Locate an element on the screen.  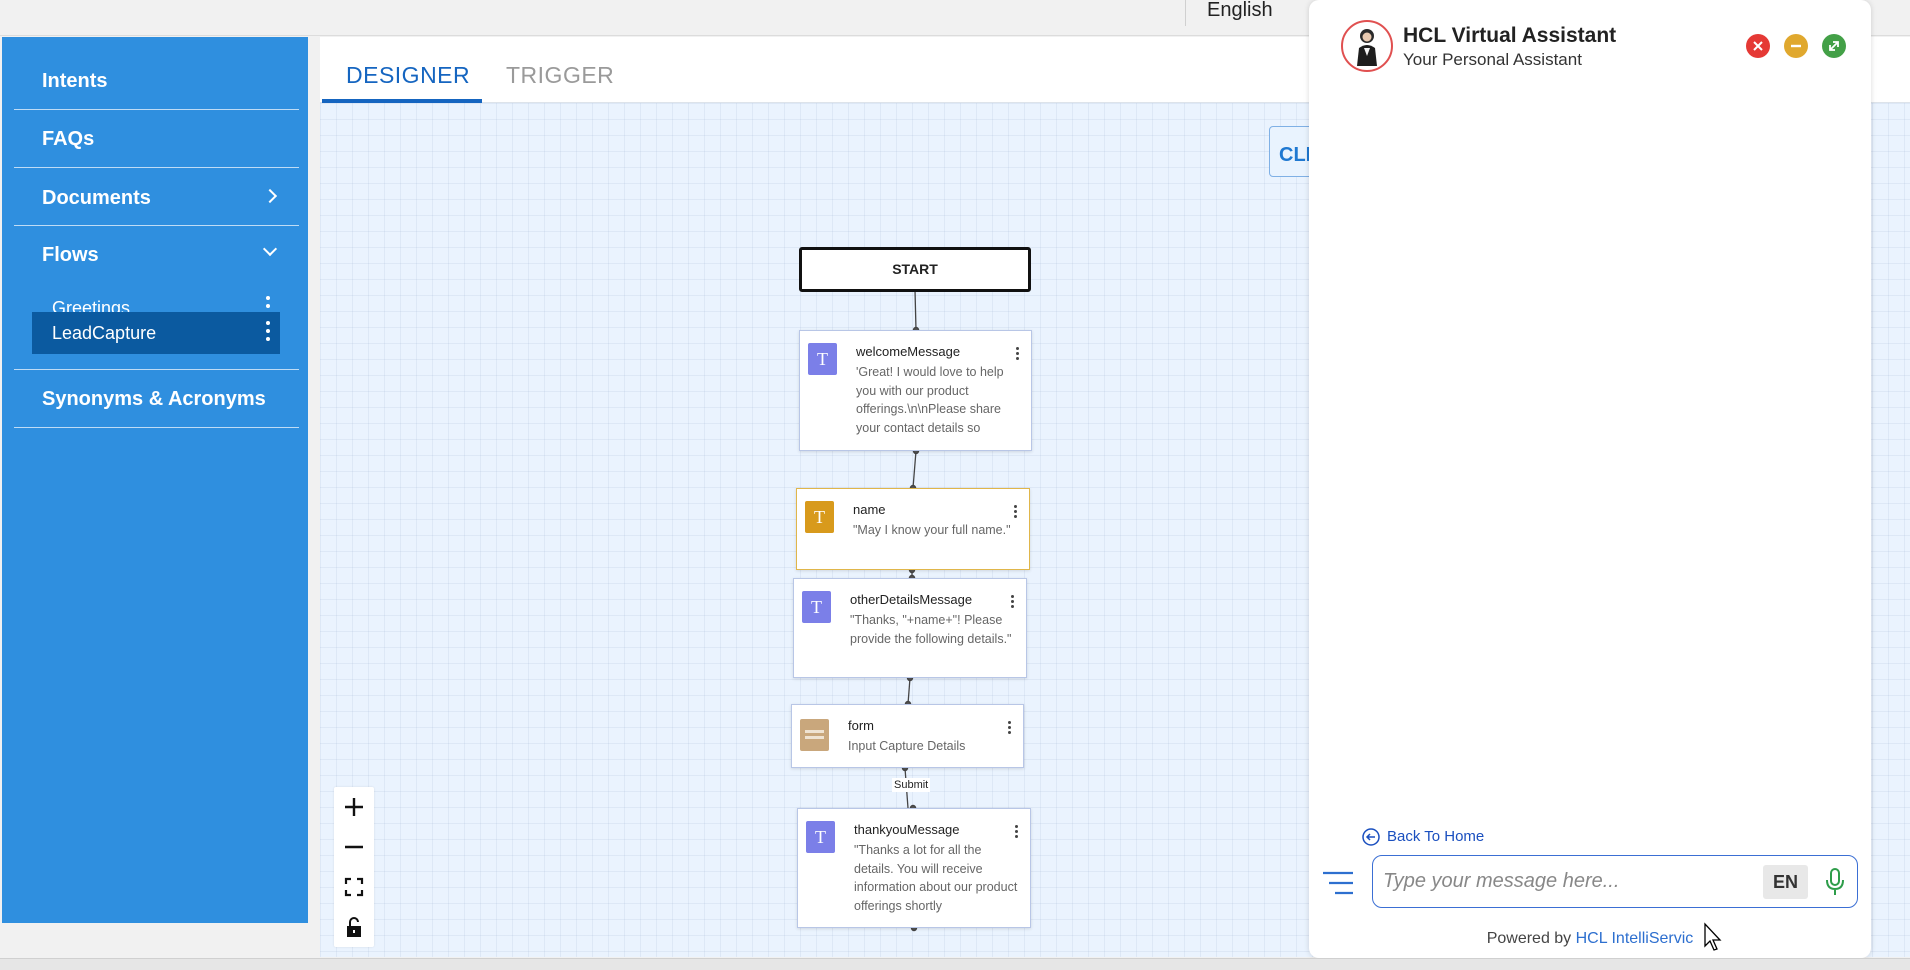
assistant-avatar is located at coordinates (1367, 46).